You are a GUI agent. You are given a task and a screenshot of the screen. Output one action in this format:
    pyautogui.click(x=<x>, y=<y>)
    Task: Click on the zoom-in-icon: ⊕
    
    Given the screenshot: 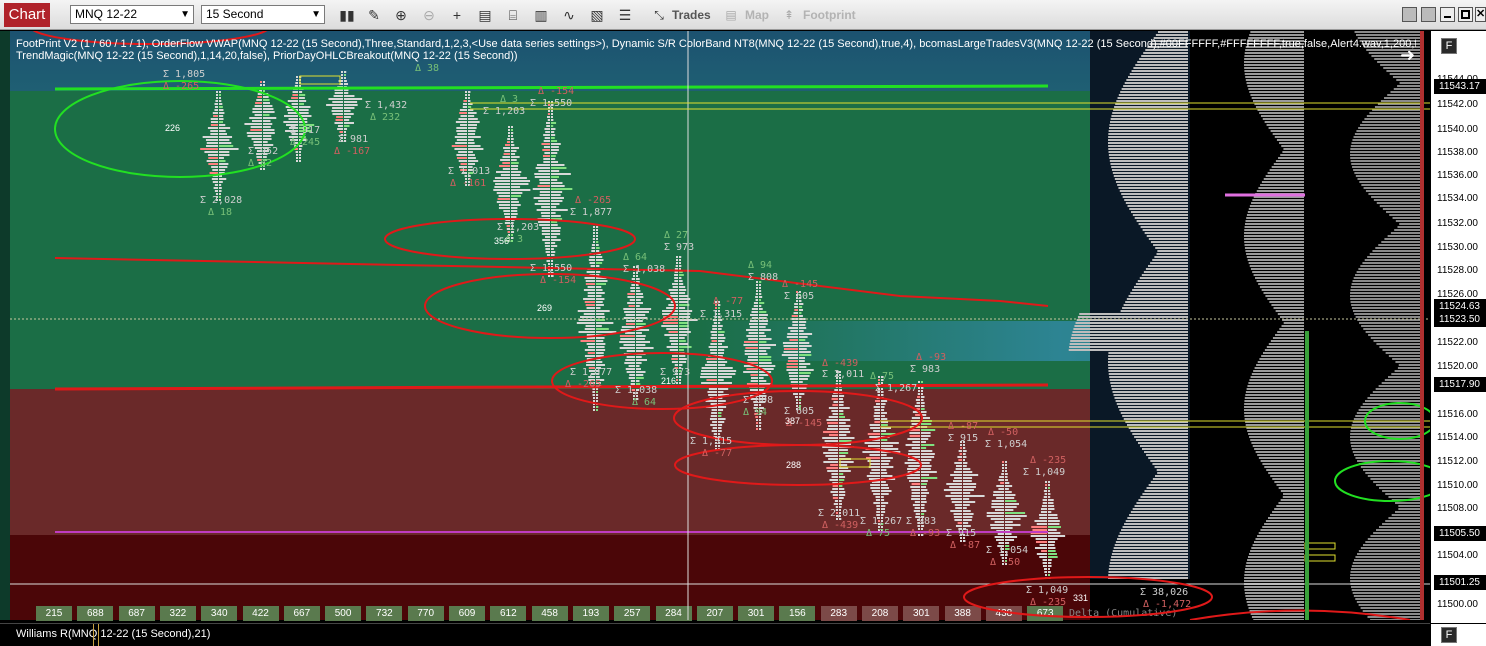 What is the action you would take?
    pyautogui.click(x=401, y=15)
    